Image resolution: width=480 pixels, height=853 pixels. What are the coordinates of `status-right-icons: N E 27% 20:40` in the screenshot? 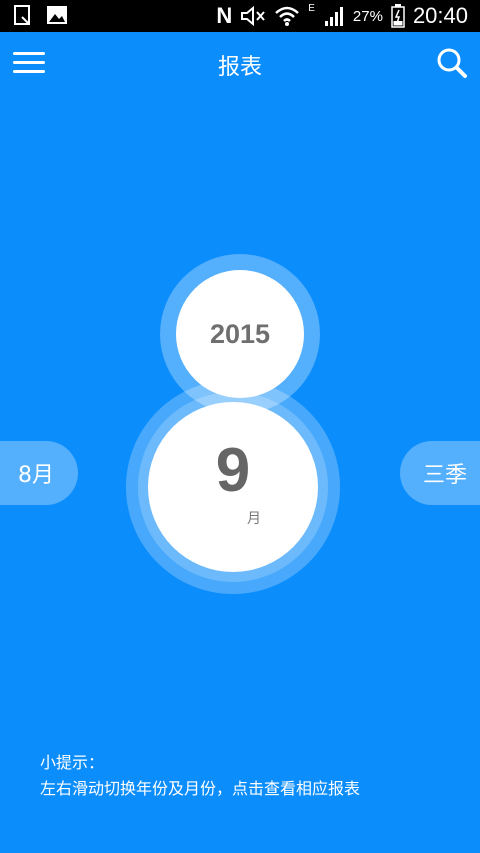 It's located at (342, 16).